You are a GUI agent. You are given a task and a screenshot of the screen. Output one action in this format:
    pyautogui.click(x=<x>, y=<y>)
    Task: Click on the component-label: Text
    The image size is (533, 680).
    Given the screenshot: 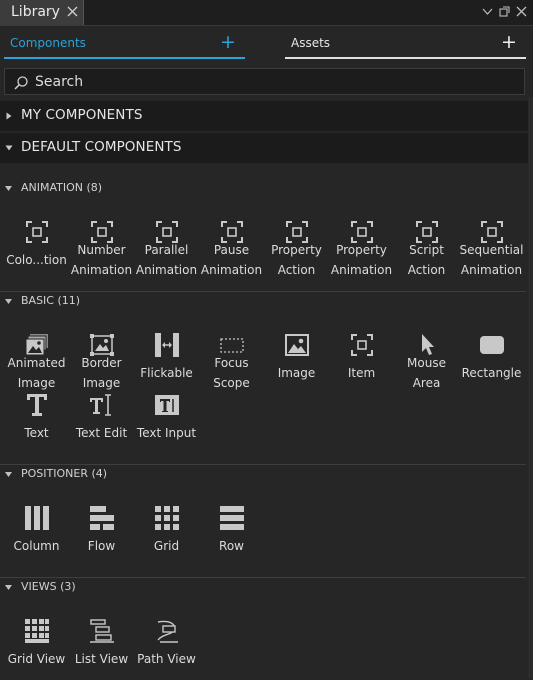 What is the action you would take?
    pyautogui.click(x=36, y=433)
    